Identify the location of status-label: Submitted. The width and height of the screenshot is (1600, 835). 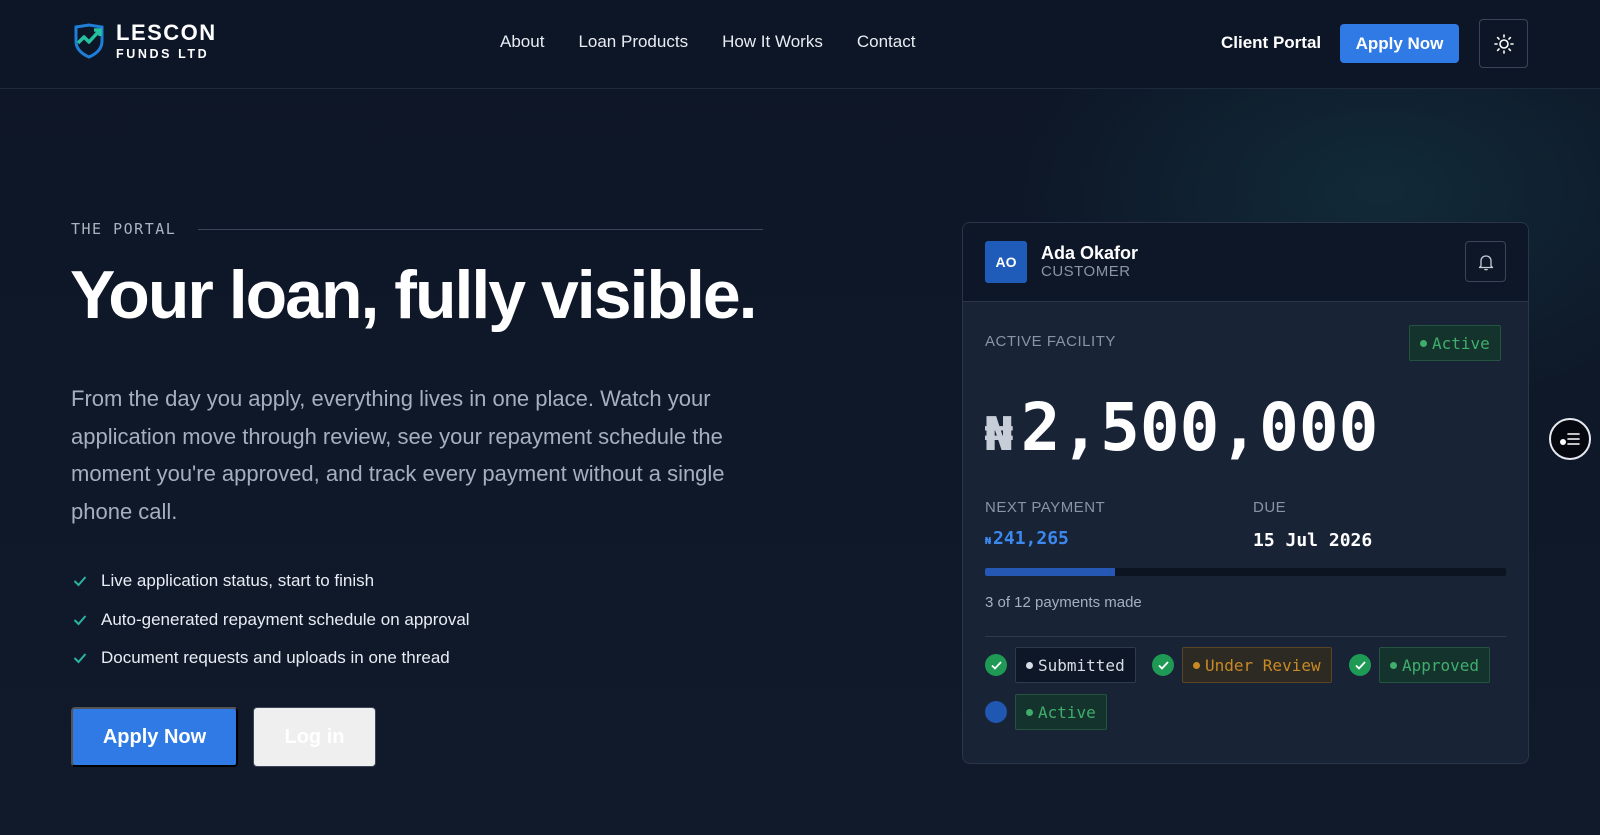
(1081, 665).